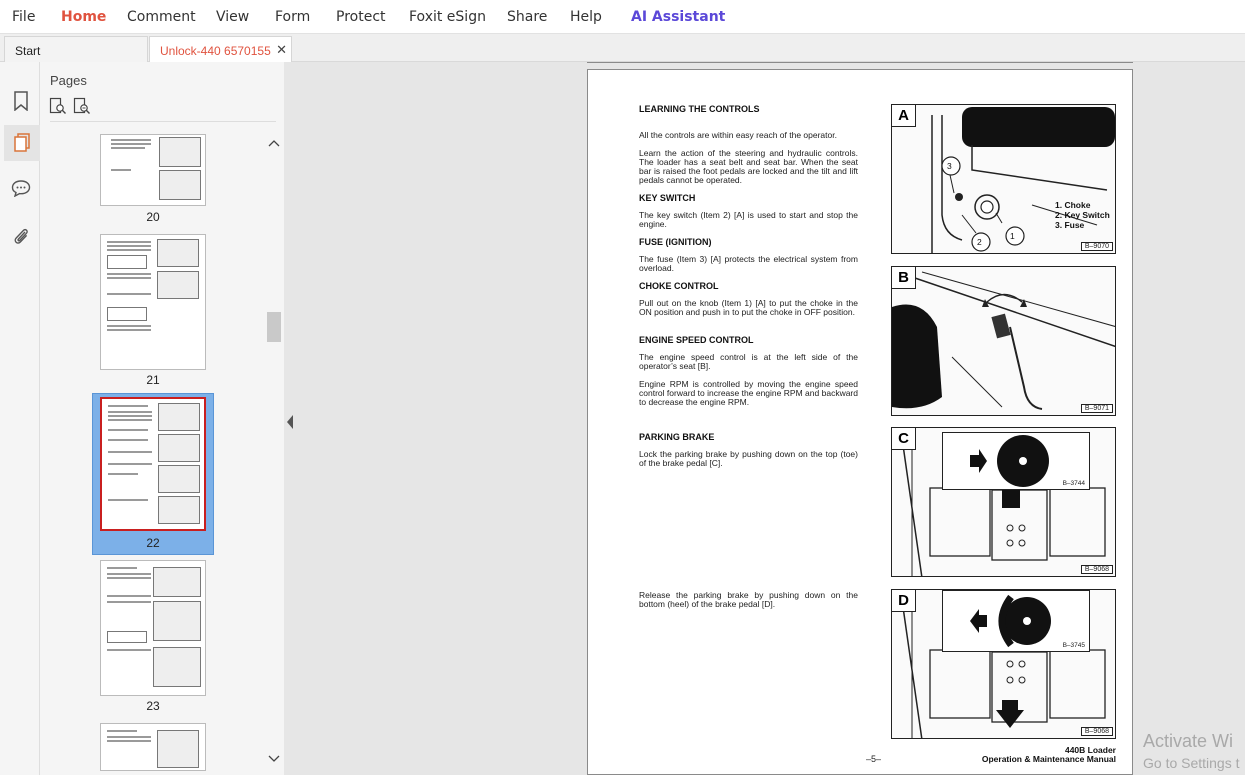 Image resolution: width=1245 pixels, height=775 pixels. What do you see at coordinates (696, 340) in the screenshot?
I see `heading-engine-speed: ENGINE SPEED CONTROL` at bounding box center [696, 340].